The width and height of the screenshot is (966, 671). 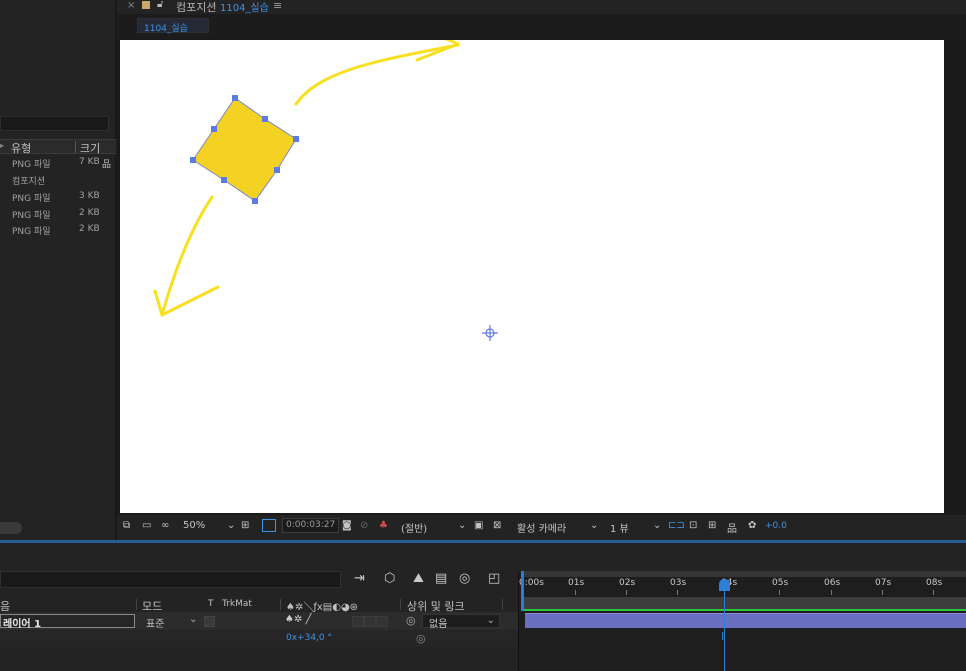 I want to click on always-preview-icon: ⧉, so click(x=126, y=525).